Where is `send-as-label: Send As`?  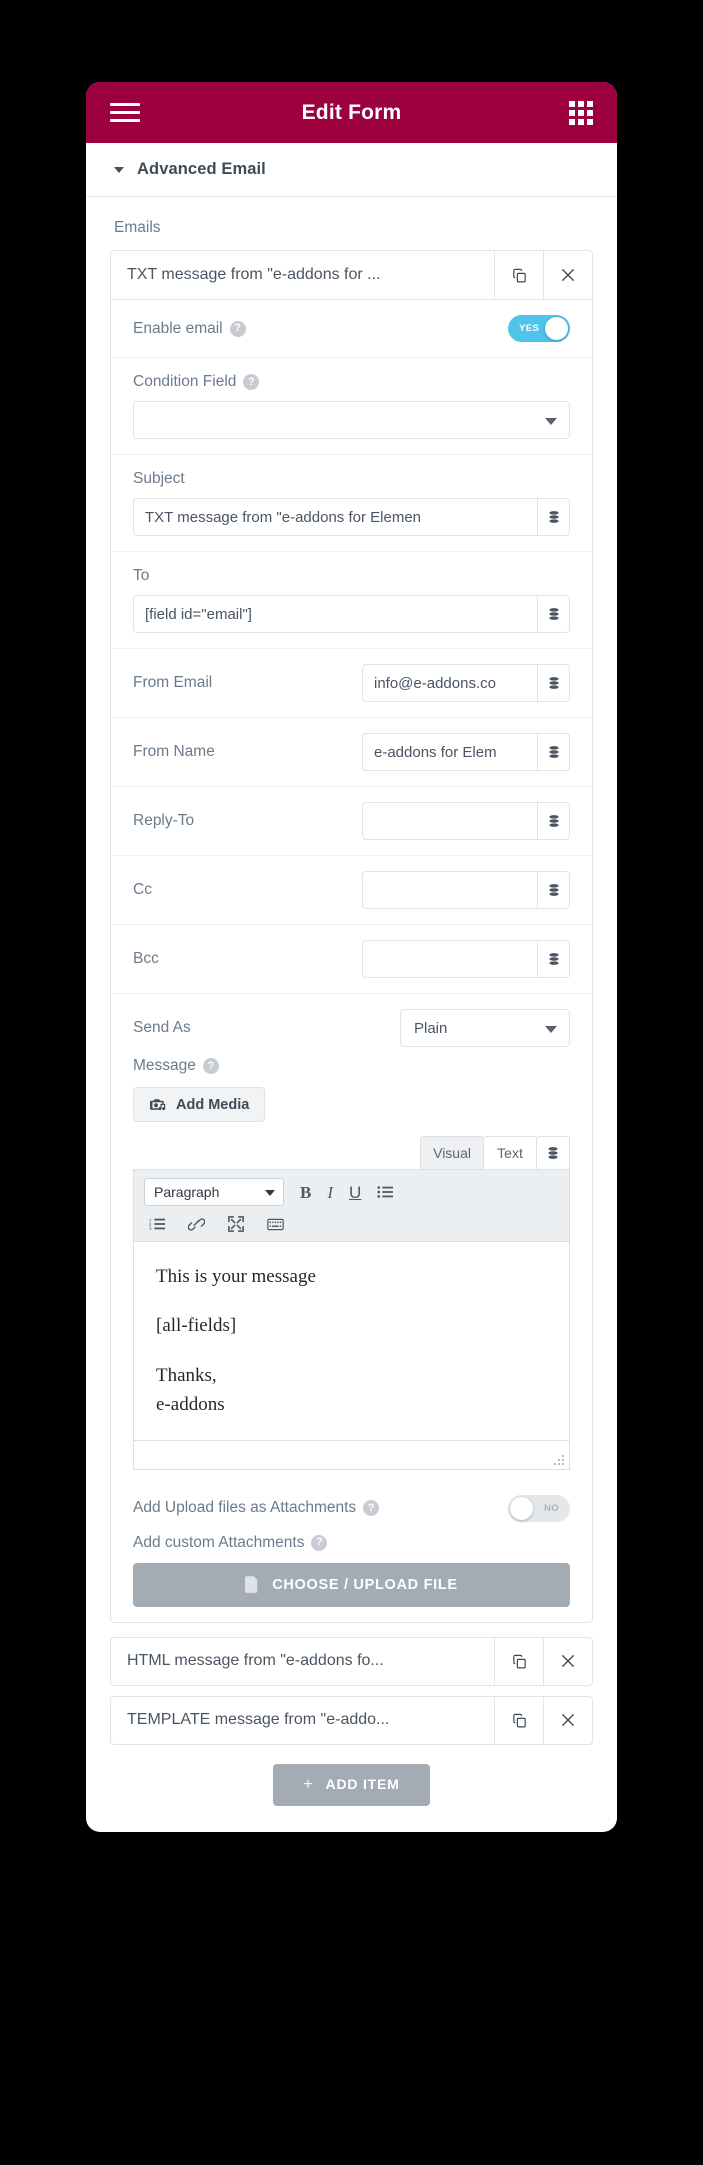 send-as-label: Send As is located at coordinates (162, 1027).